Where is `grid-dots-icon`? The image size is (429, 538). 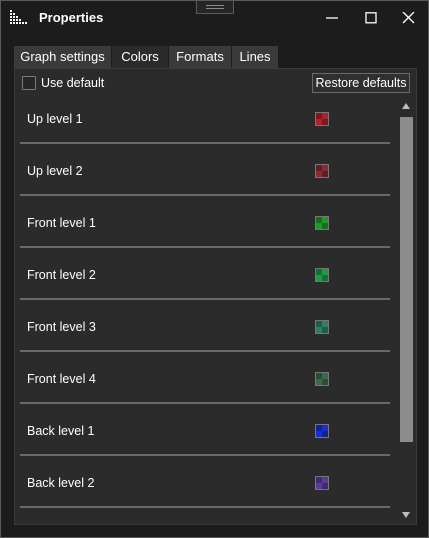
grid-dots-icon is located at coordinates (18, 17).